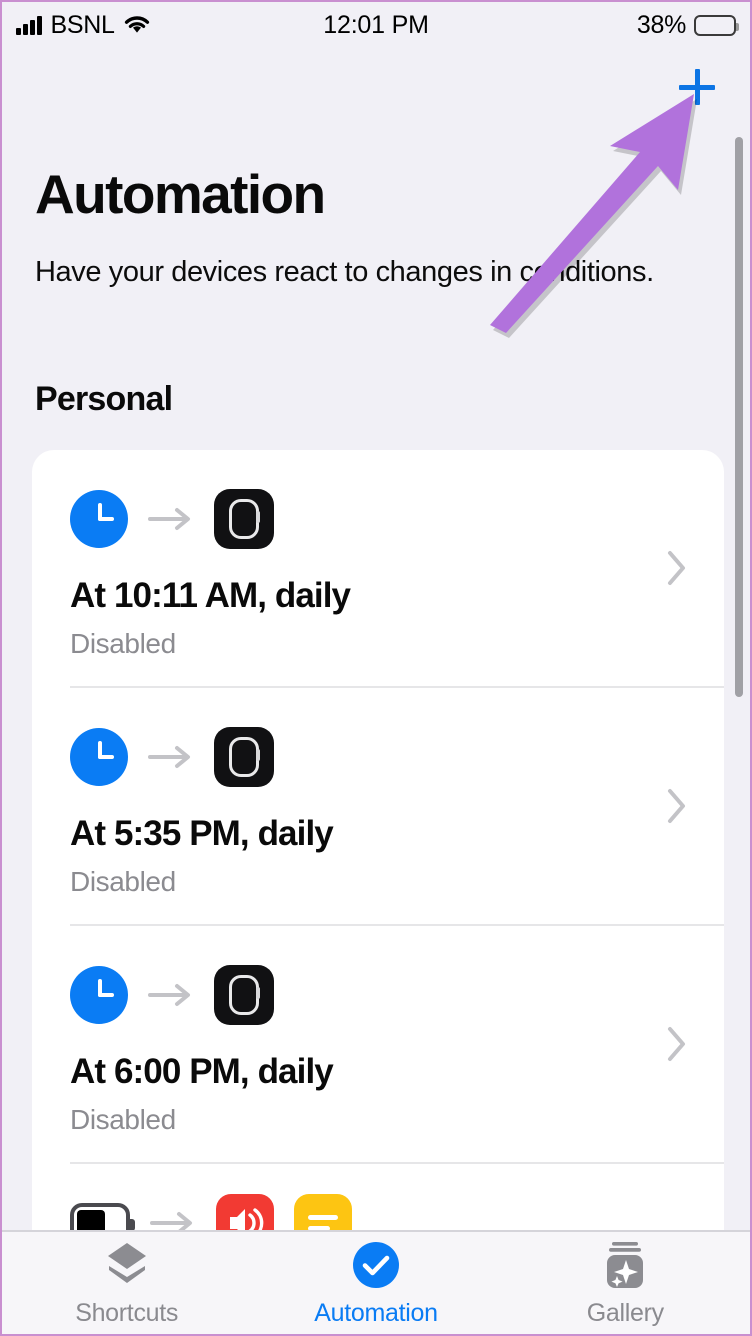  I want to click on automation-check-icon, so click(376, 1265).